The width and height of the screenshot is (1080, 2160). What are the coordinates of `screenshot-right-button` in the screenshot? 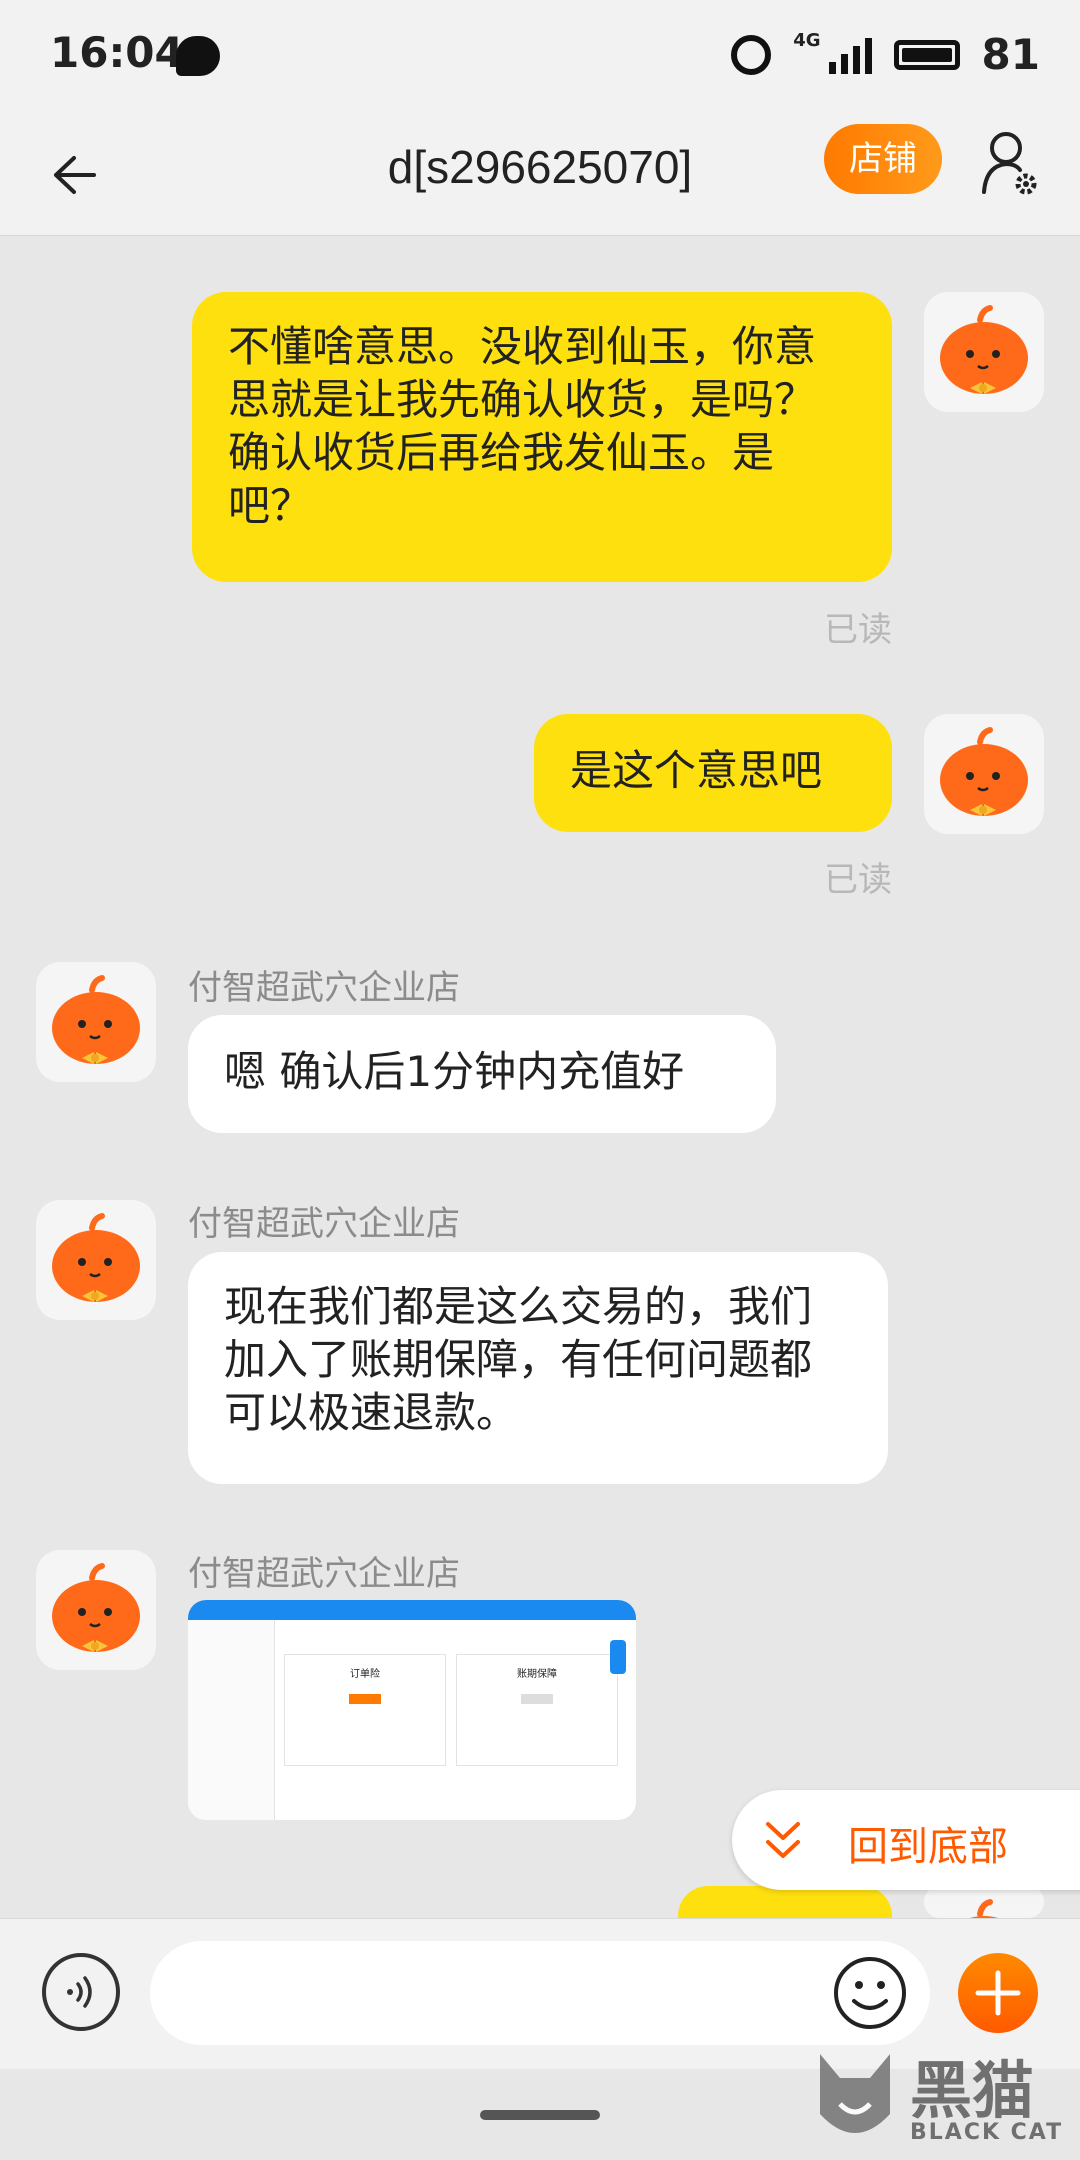 It's located at (537, 1699).